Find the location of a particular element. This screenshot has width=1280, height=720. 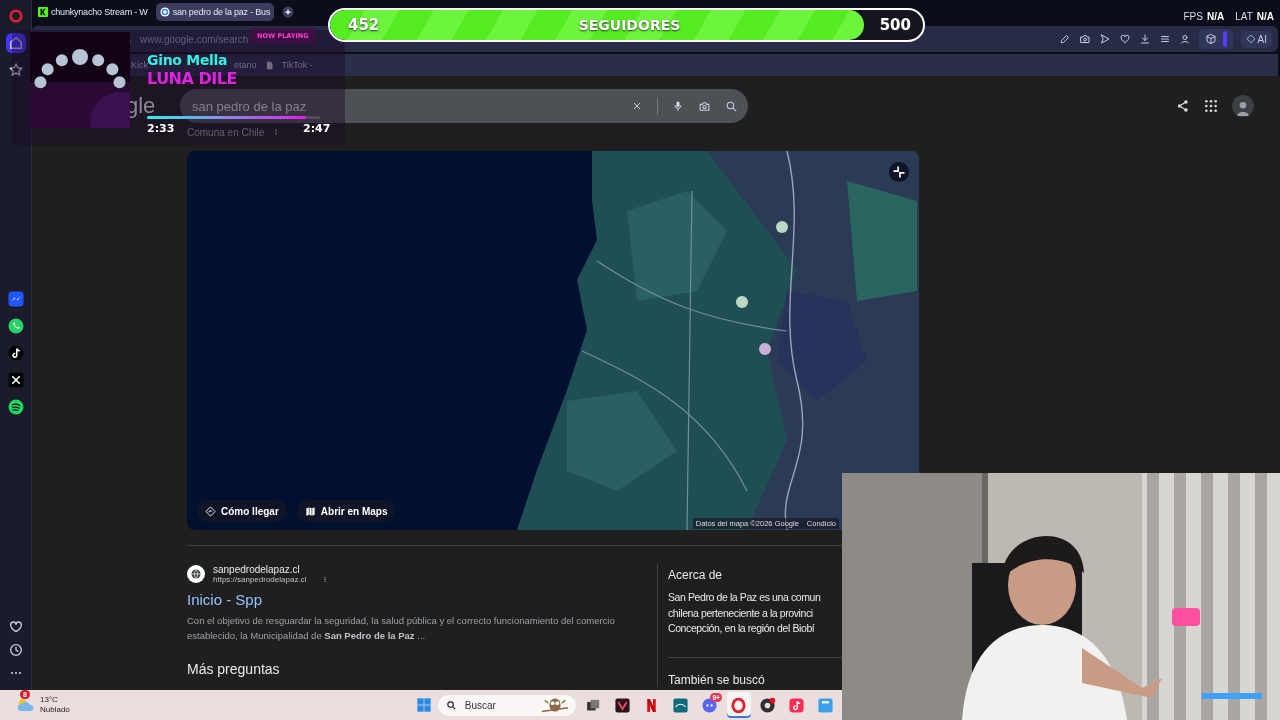

apps-icon is located at coordinates (1211, 106).